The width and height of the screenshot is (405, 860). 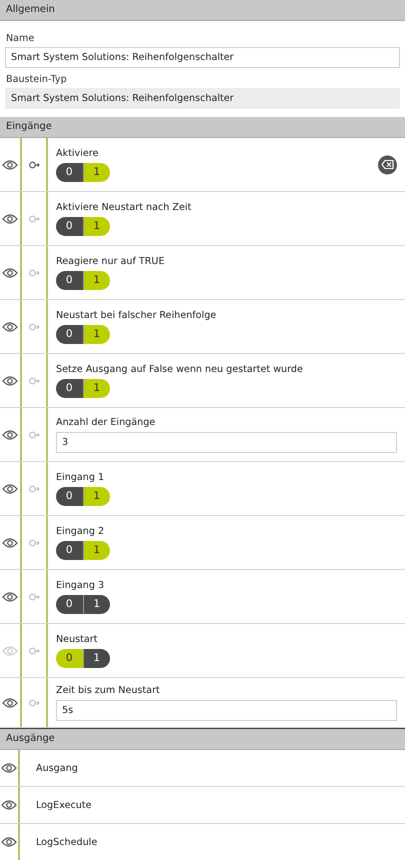 I want to click on clear-icon, so click(x=387, y=165).